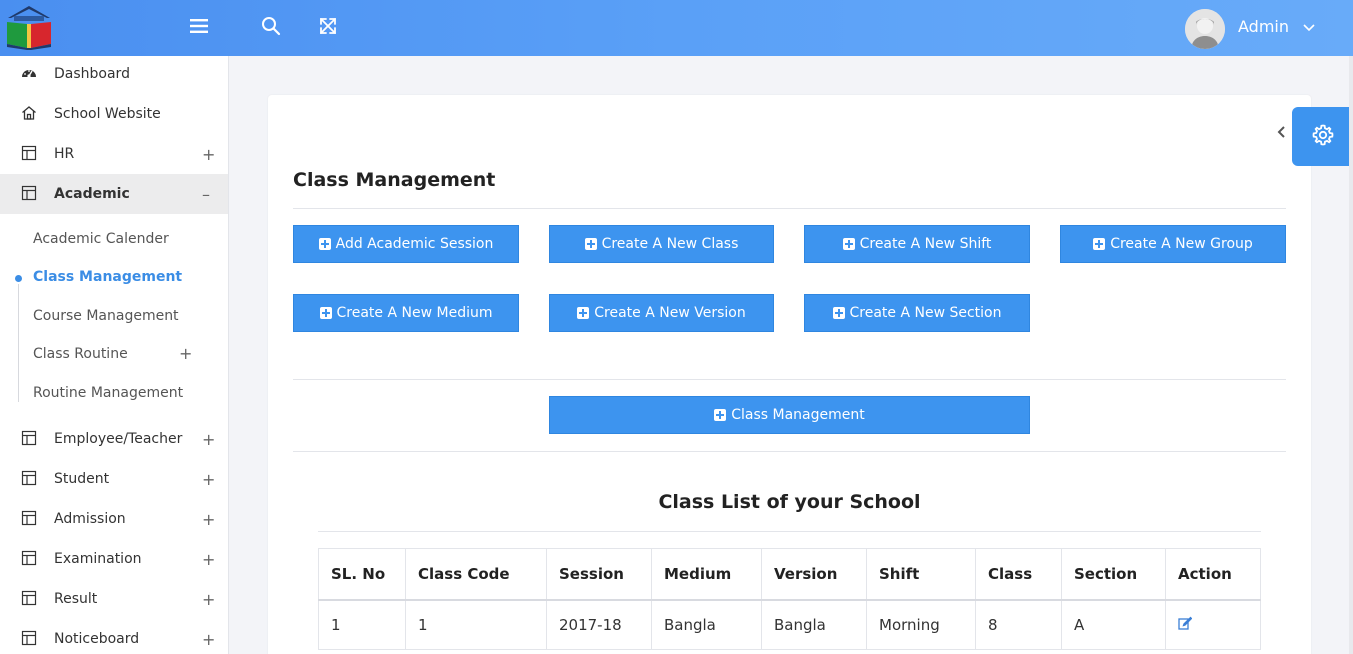 Image resolution: width=1353 pixels, height=654 pixels. Describe the element at coordinates (676, 28) in the screenshot. I see `top-navbar: Admin` at that location.